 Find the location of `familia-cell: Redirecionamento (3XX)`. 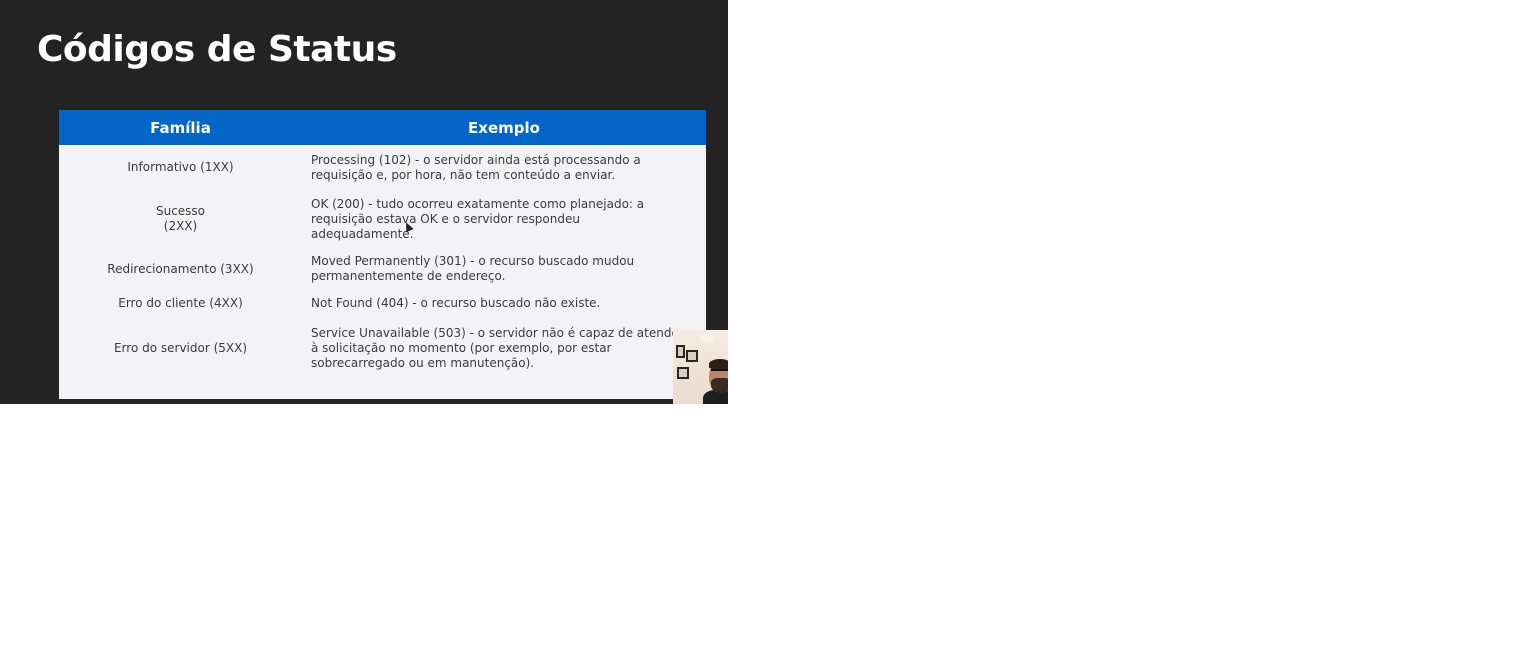

familia-cell: Redirecionamento (3XX) is located at coordinates (180, 269).